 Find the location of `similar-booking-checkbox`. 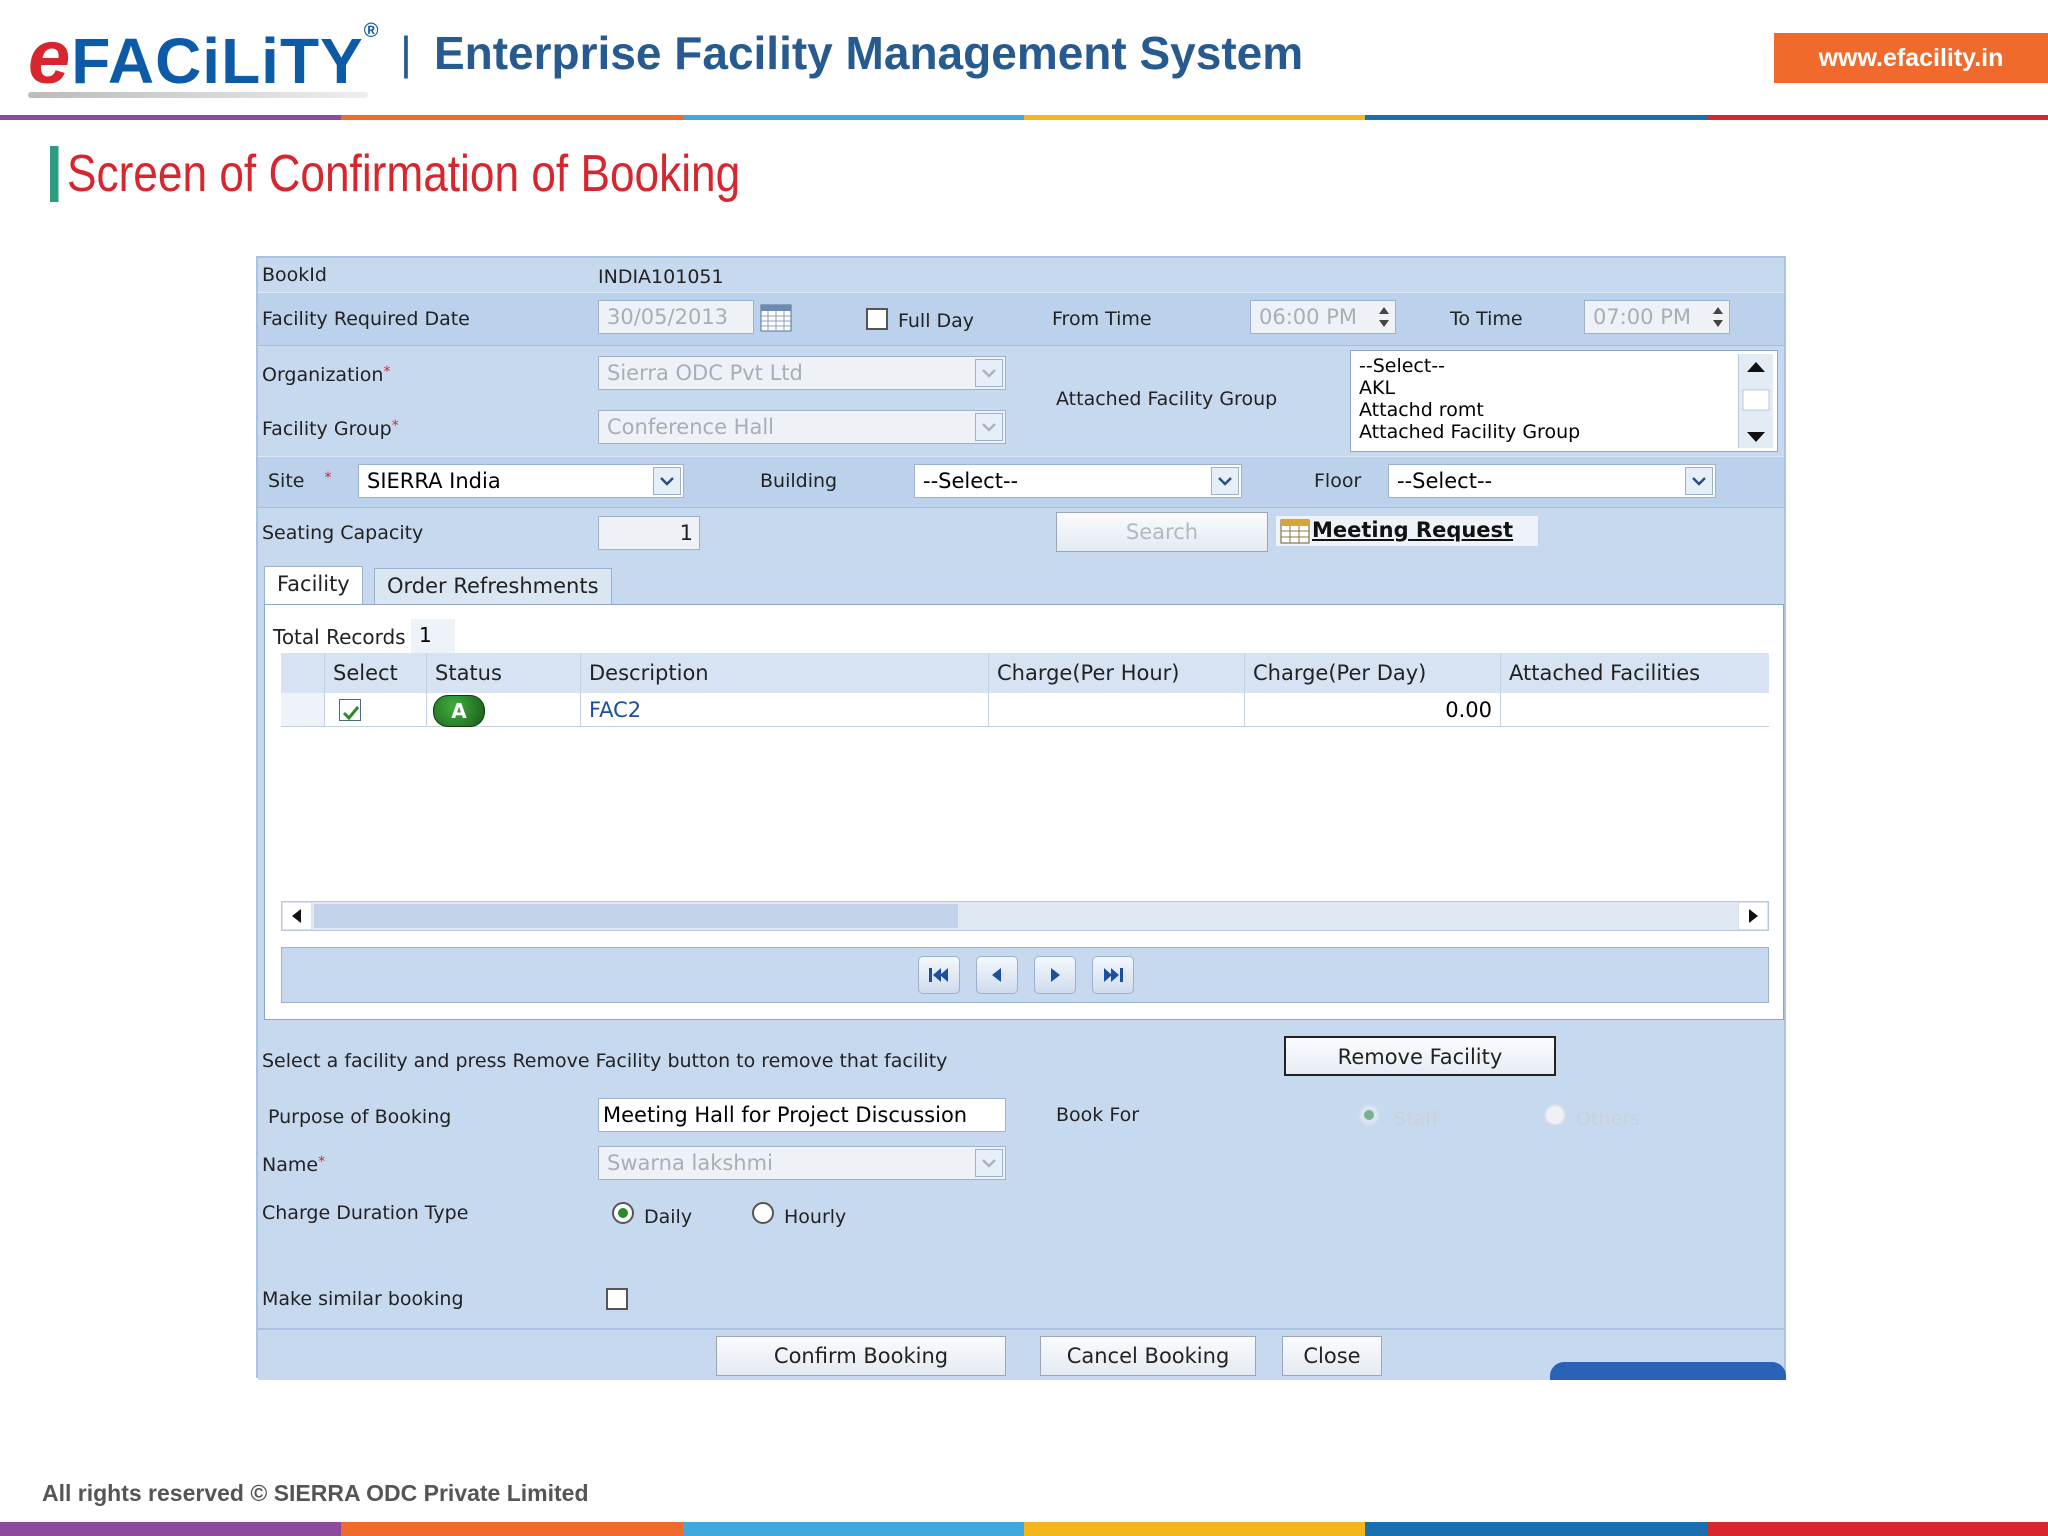

similar-booking-checkbox is located at coordinates (617, 1299).